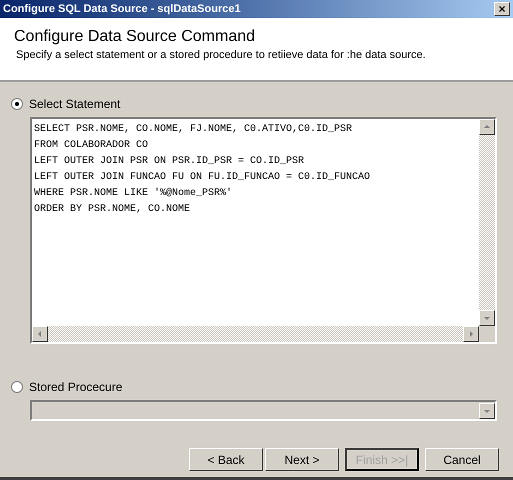  I want to click on scroll-down-button, so click(487, 318).